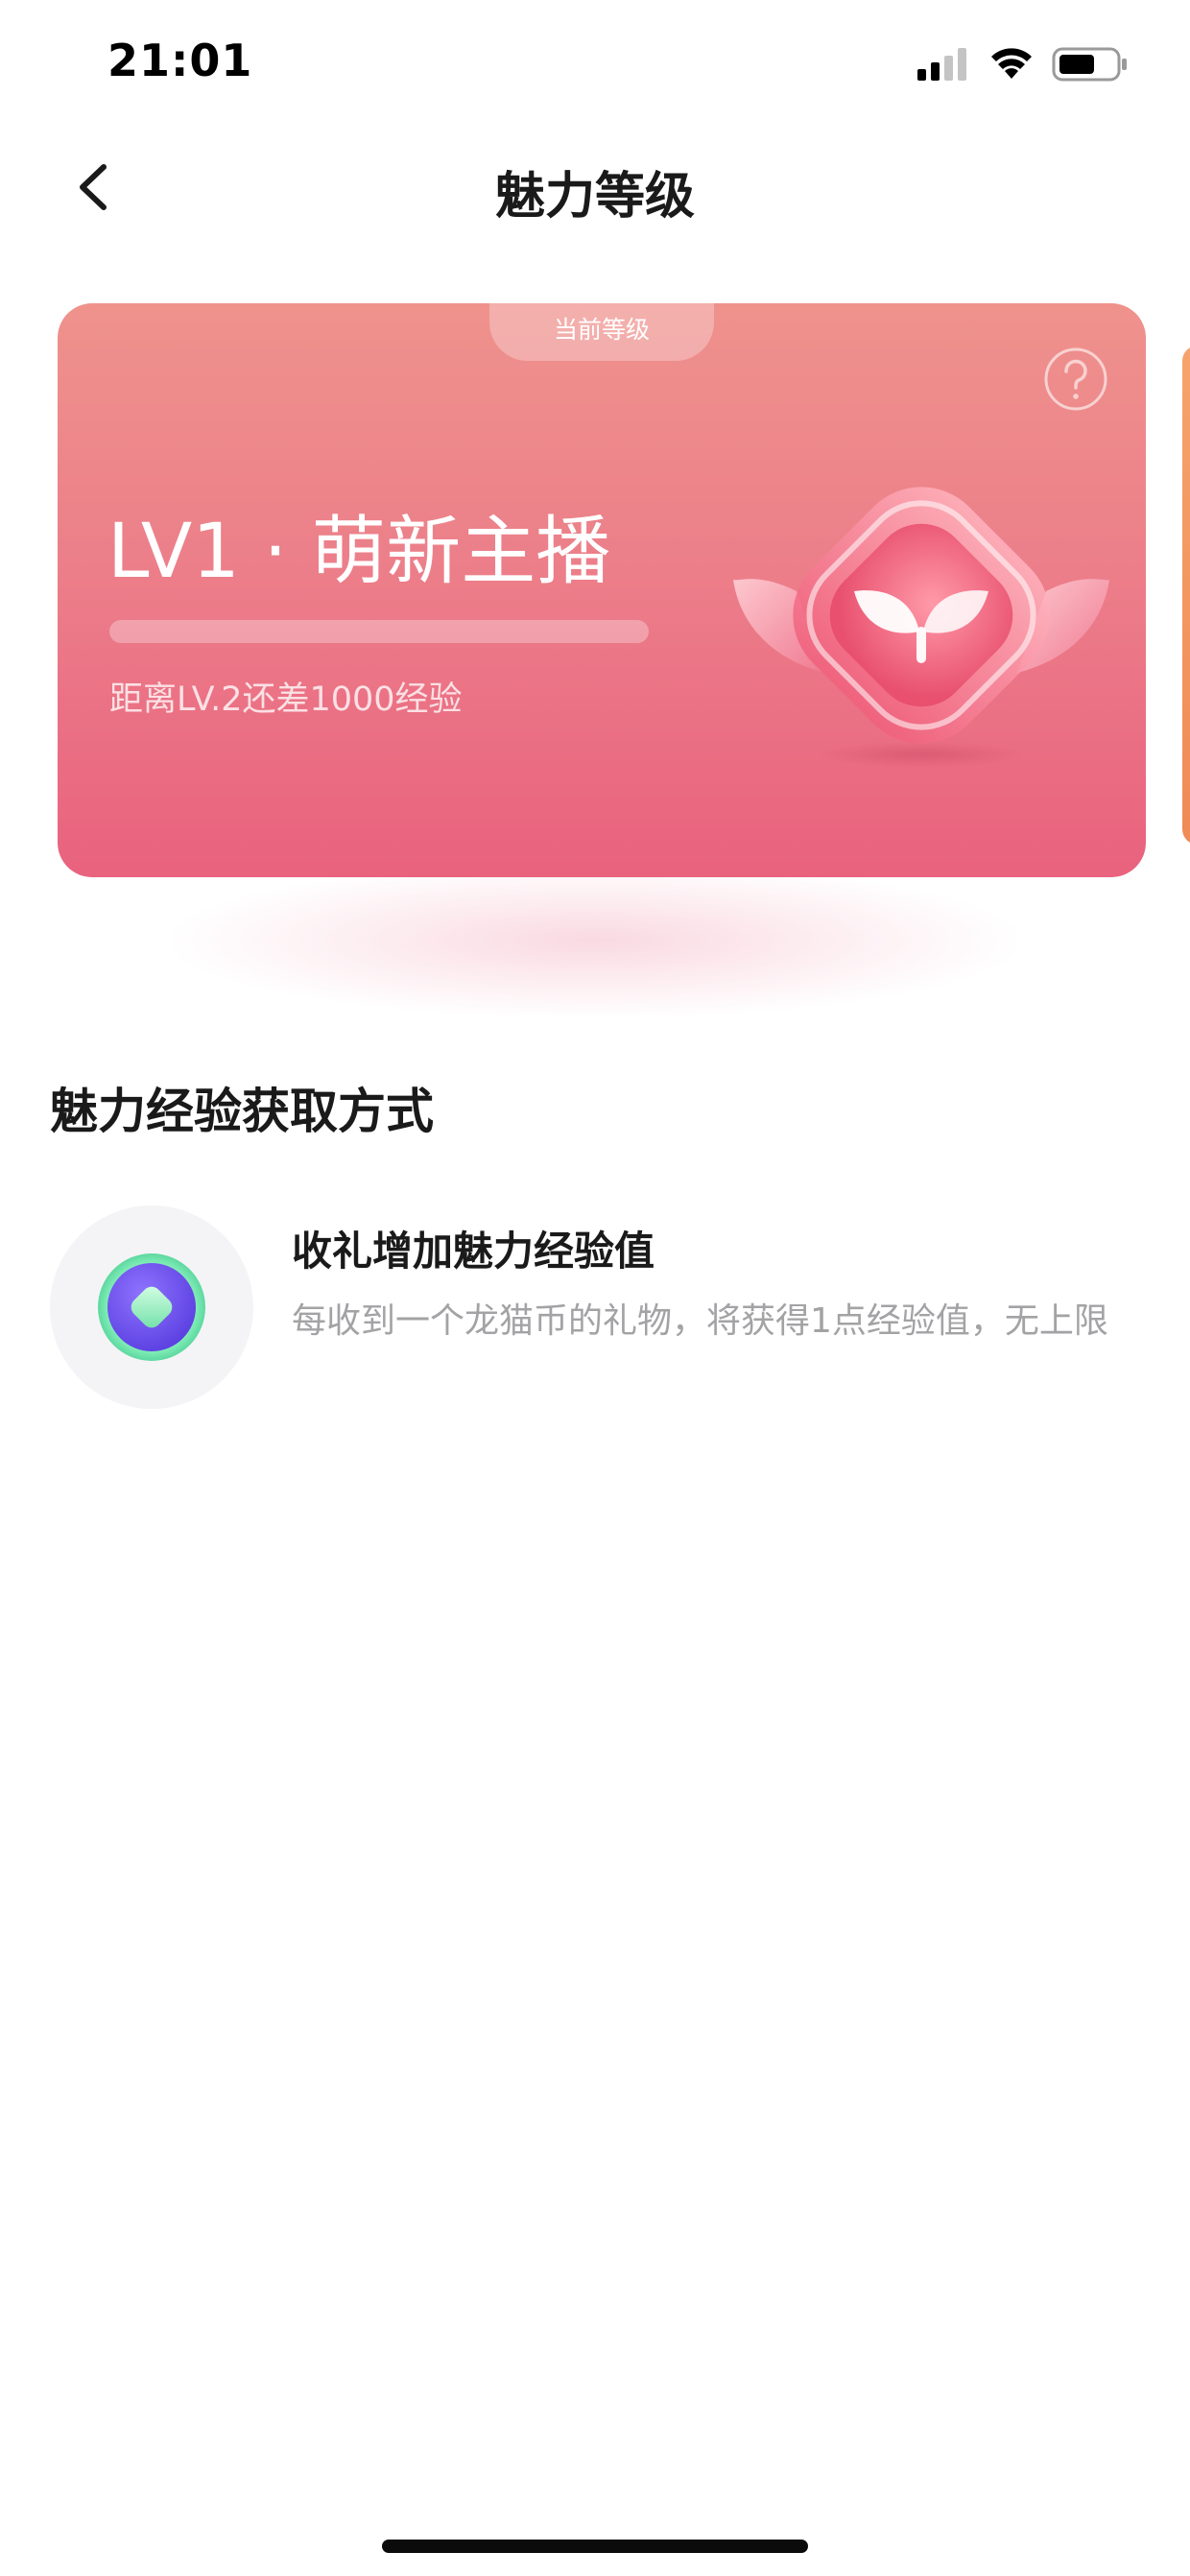  Describe the element at coordinates (1186, 595) in the screenshot. I see `next-level-card-peek` at that location.